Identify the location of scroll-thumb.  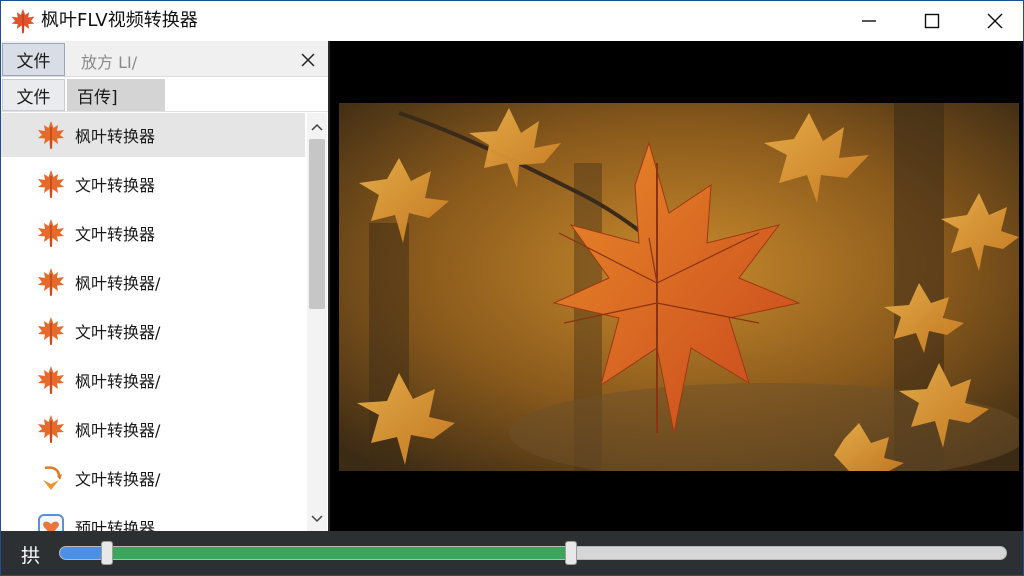
(317, 224).